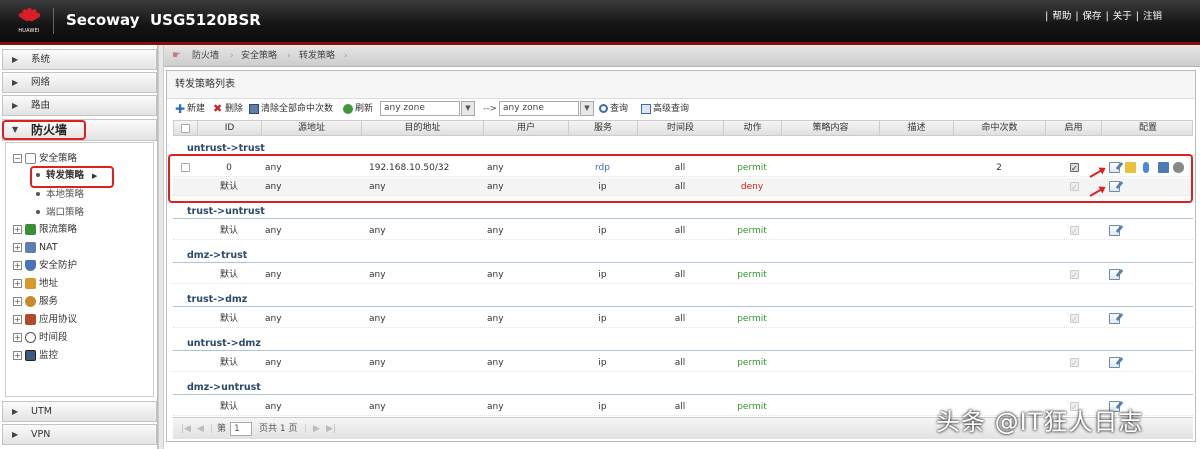  I want to click on advanced-query-button: 高级查询, so click(665, 109).